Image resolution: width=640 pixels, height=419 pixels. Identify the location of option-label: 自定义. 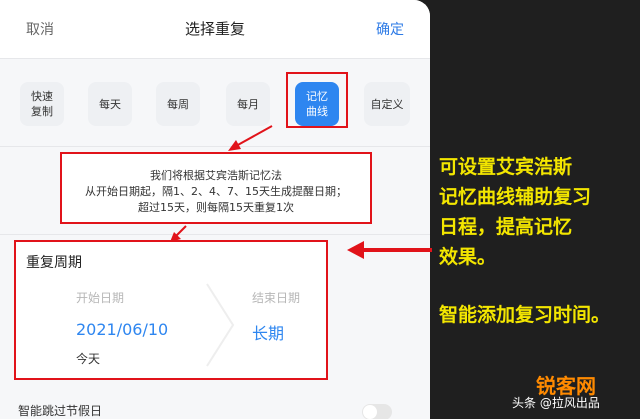
(387, 104).